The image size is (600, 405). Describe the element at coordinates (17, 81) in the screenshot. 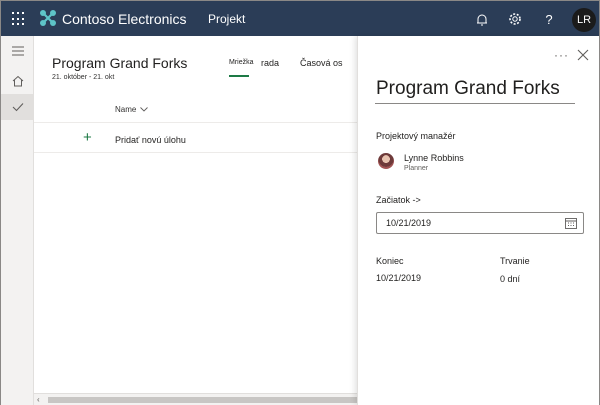

I see `home-icon` at that location.